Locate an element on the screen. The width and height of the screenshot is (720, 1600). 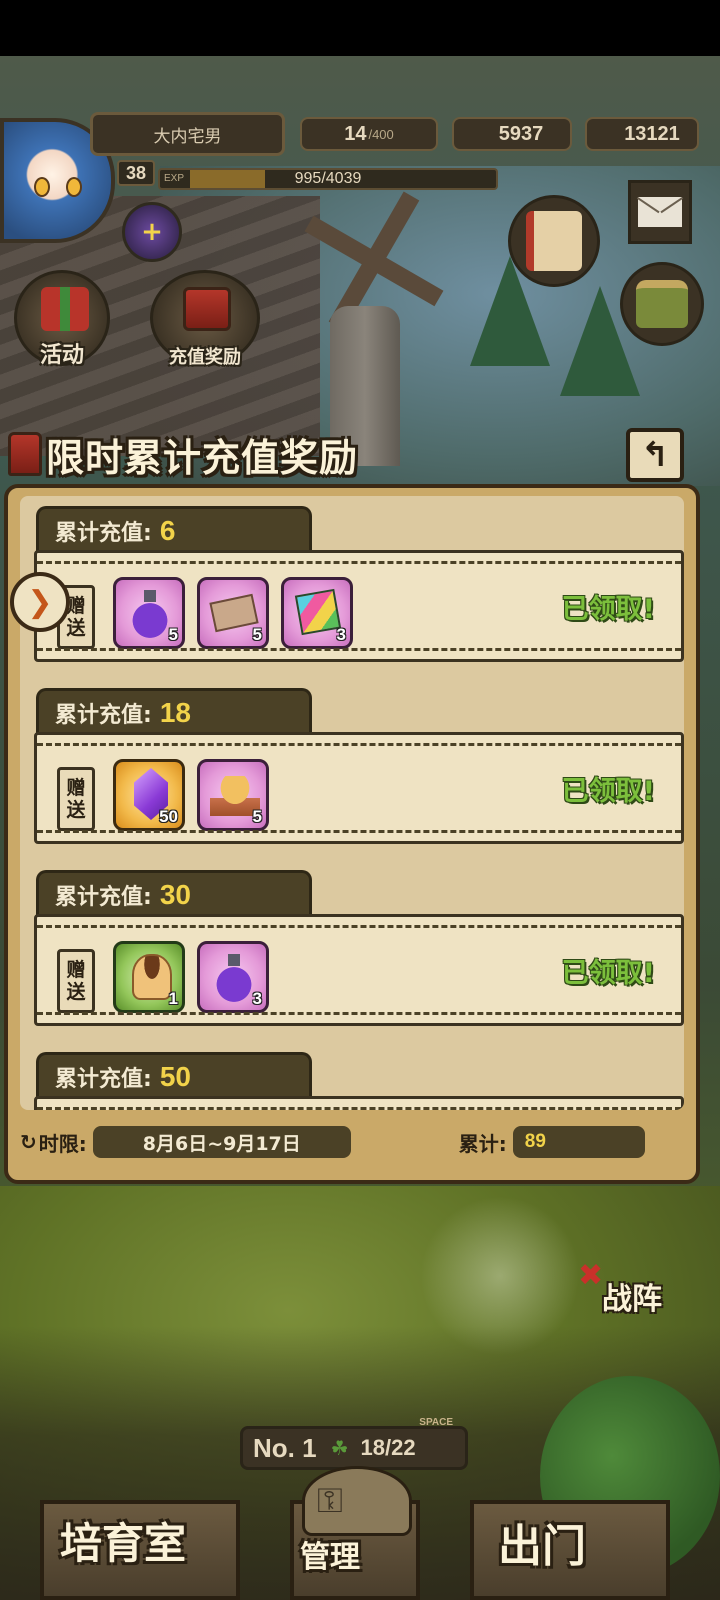
tier-body: 赠 送 50 5 已领取! is located at coordinates (359, 788).